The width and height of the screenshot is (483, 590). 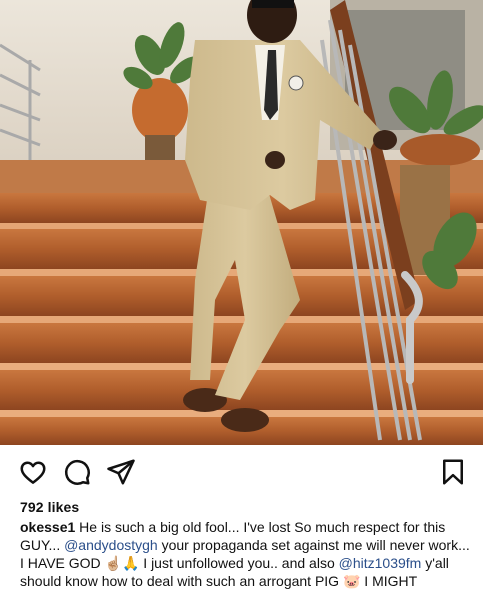 What do you see at coordinates (49, 507) in the screenshot?
I see `likes-count: 792 likes` at bounding box center [49, 507].